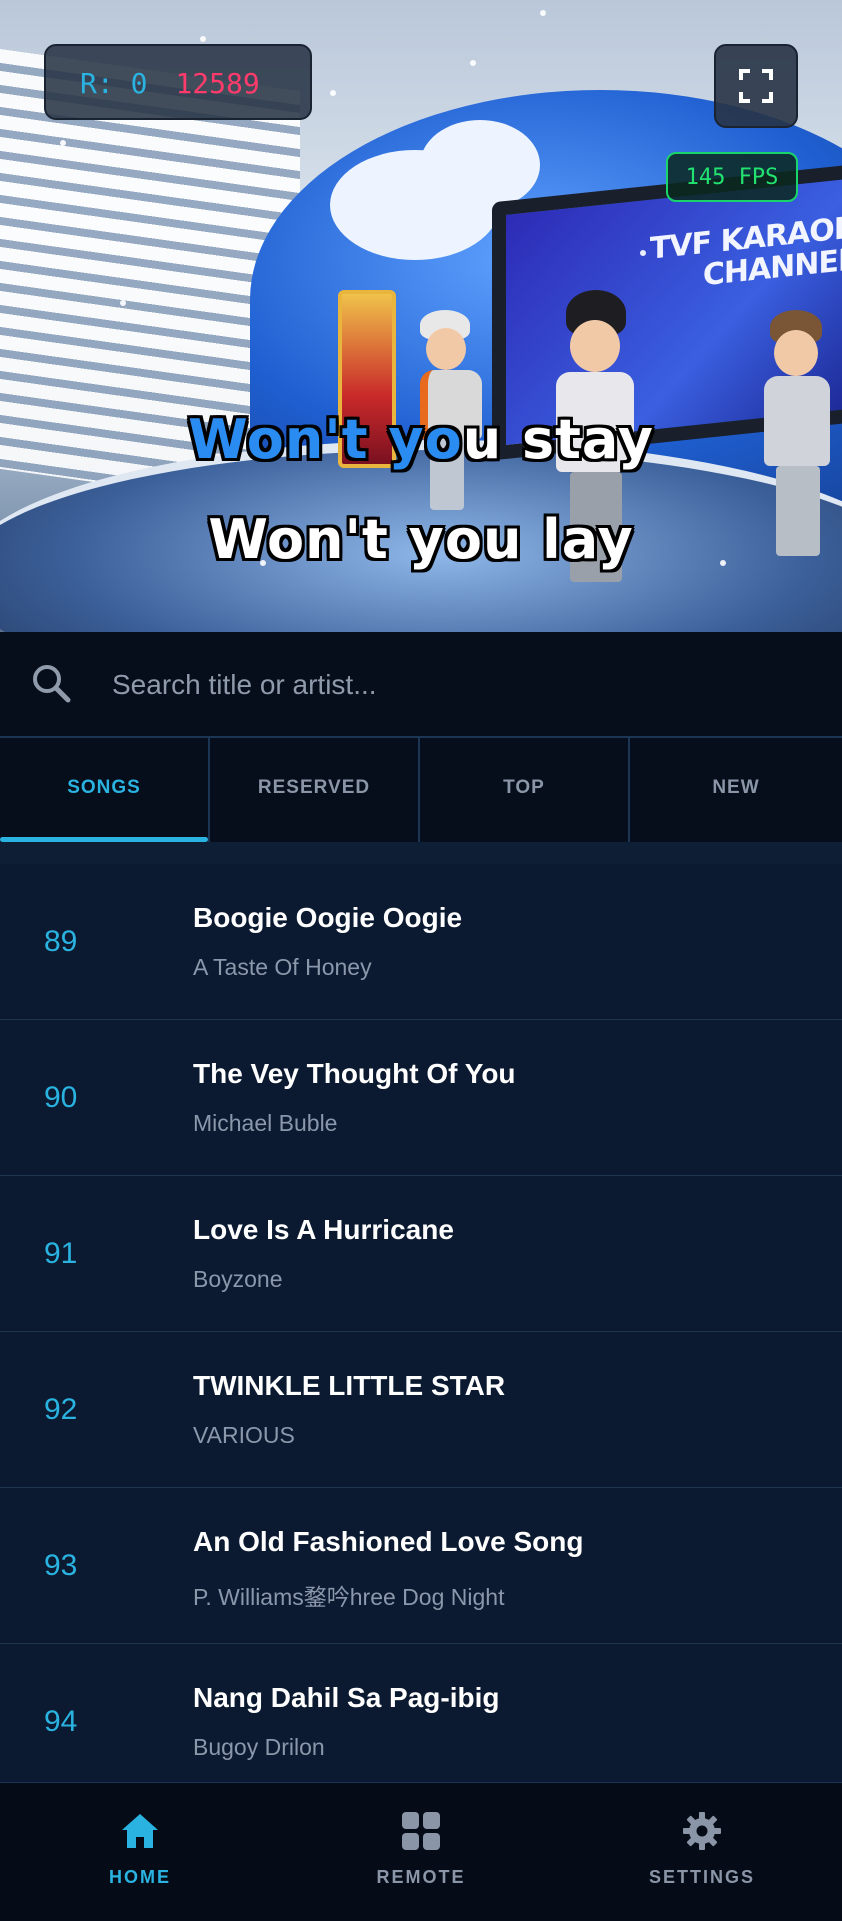 Image resolution: width=842 pixels, height=1921 pixels. I want to click on song-number: 89, so click(61, 941).